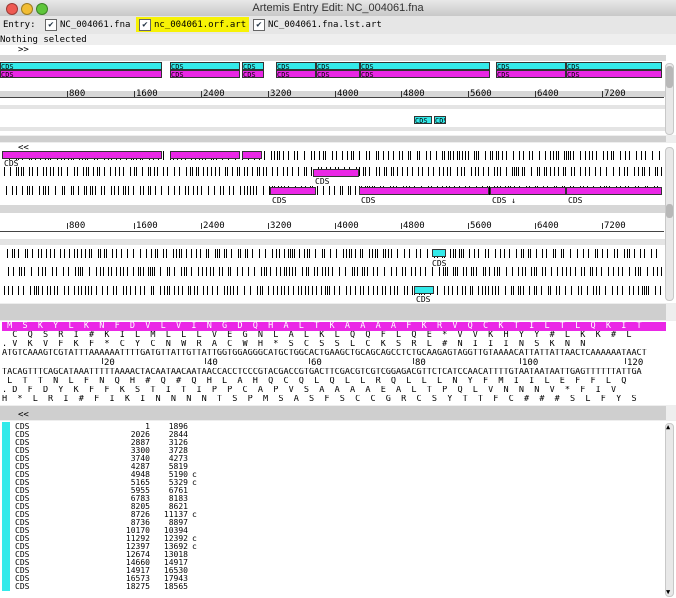  Describe the element at coordinates (23, 415) in the screenshot. I see `scroll-back-button: <<` at that location.